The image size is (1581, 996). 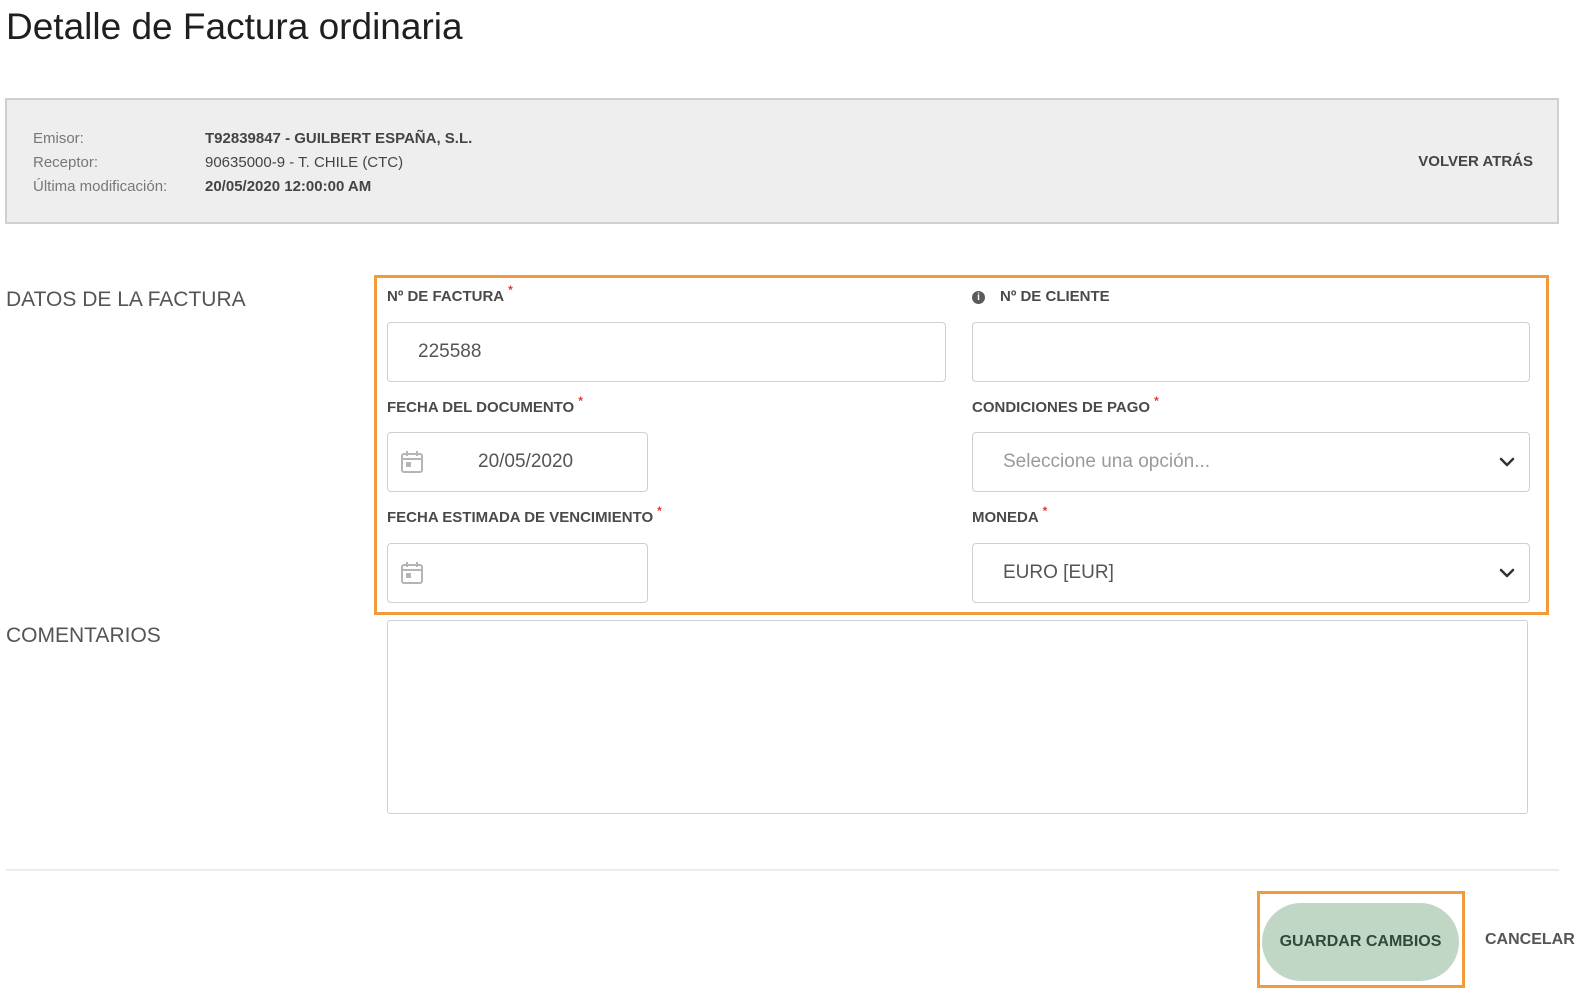 I want to click on invoice-number-value: 225588, so click(x=450, y=351).